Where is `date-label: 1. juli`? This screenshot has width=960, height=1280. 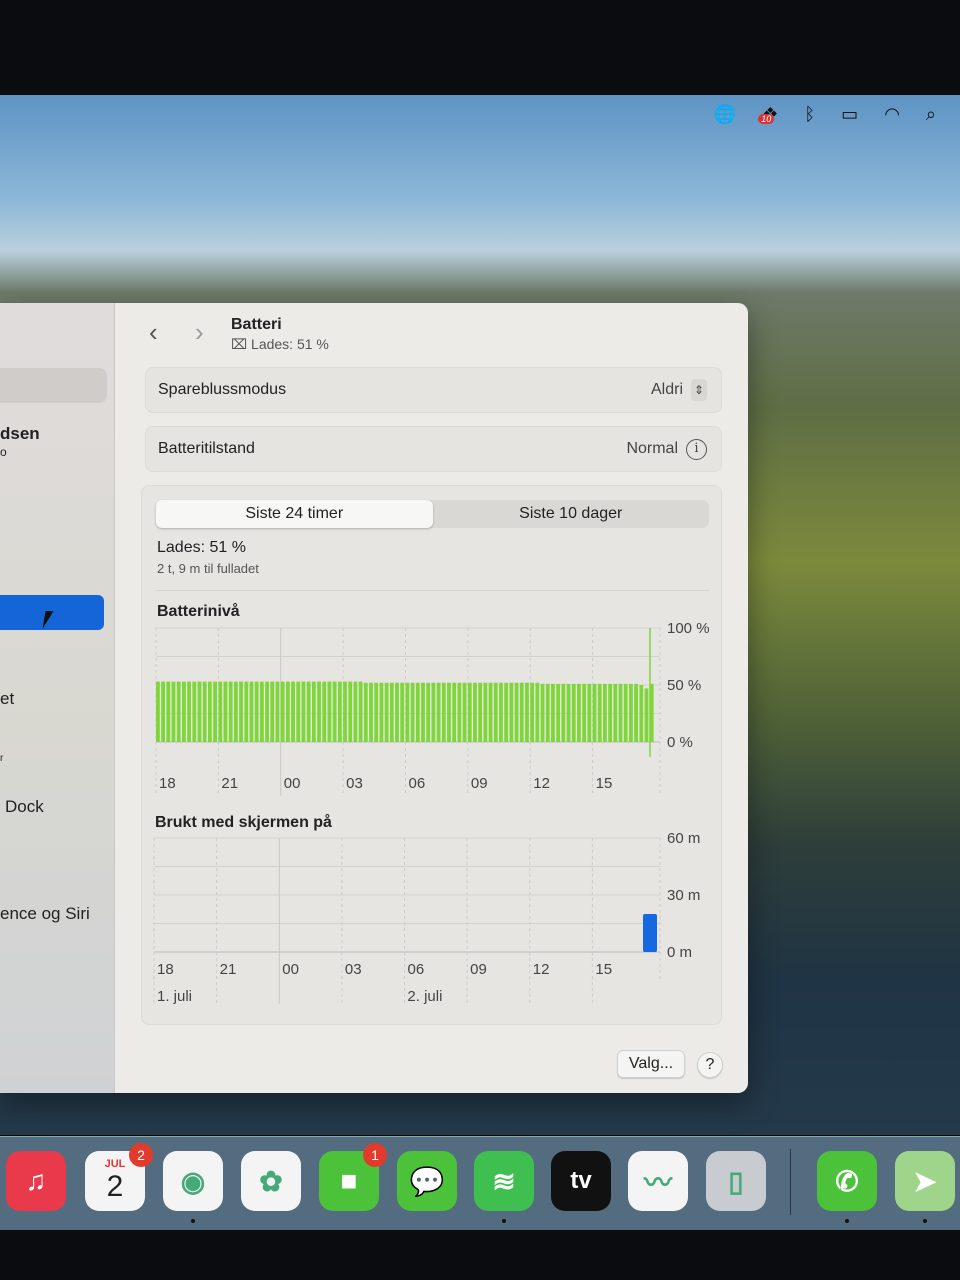 date-label: 1. juli is located at coordinates (174, 996).